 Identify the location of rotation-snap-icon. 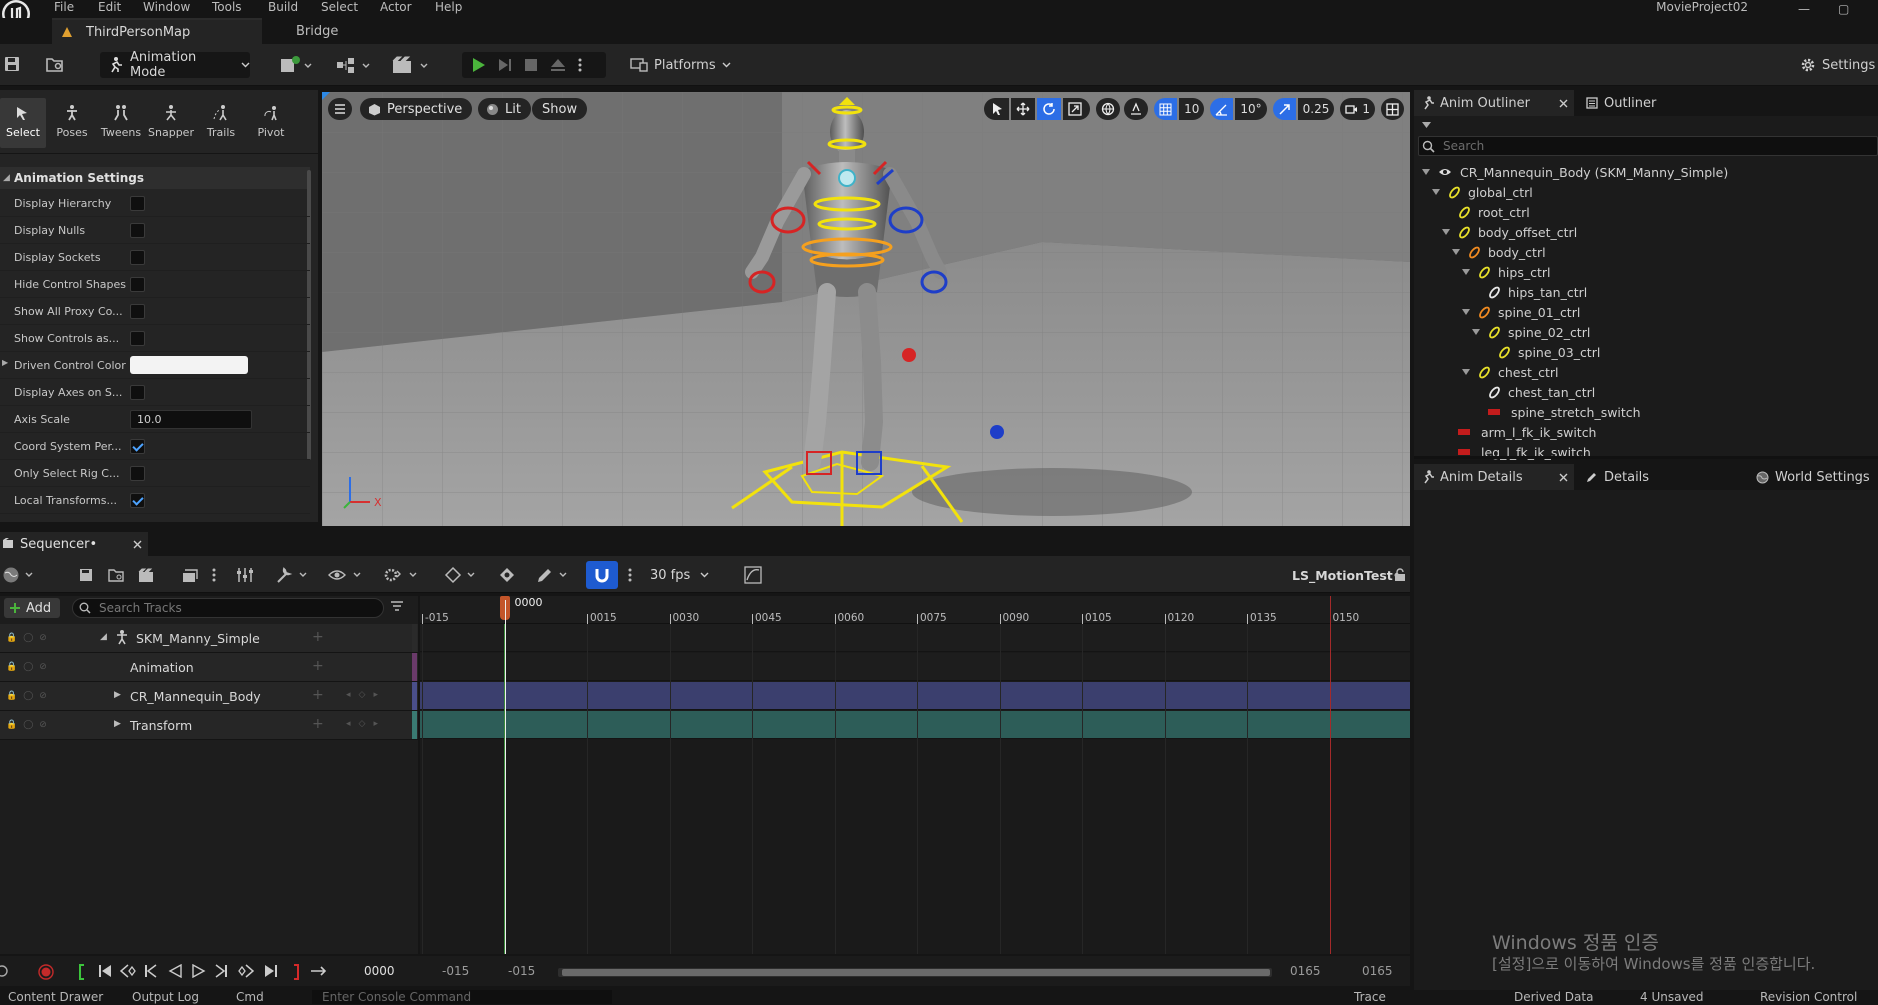
(1222, 109).